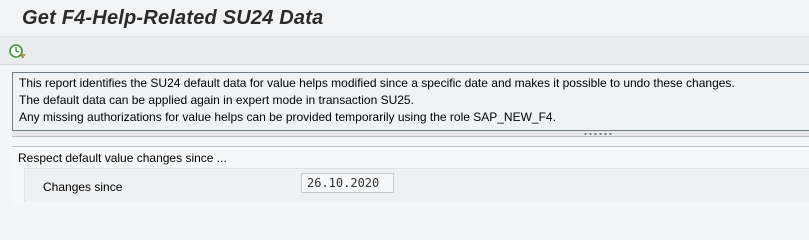 The width and height of the screenshot is (809, 240). Describe the element at coordinates (83, 187) in the screenshot. I see `changes-since-label: Changes since` at that location.